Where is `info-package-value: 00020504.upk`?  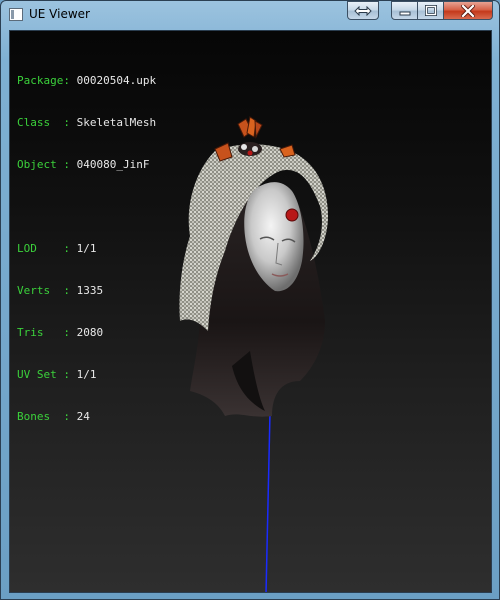 info-package-value: 00020504.upk is located at coordinates (116, 80).